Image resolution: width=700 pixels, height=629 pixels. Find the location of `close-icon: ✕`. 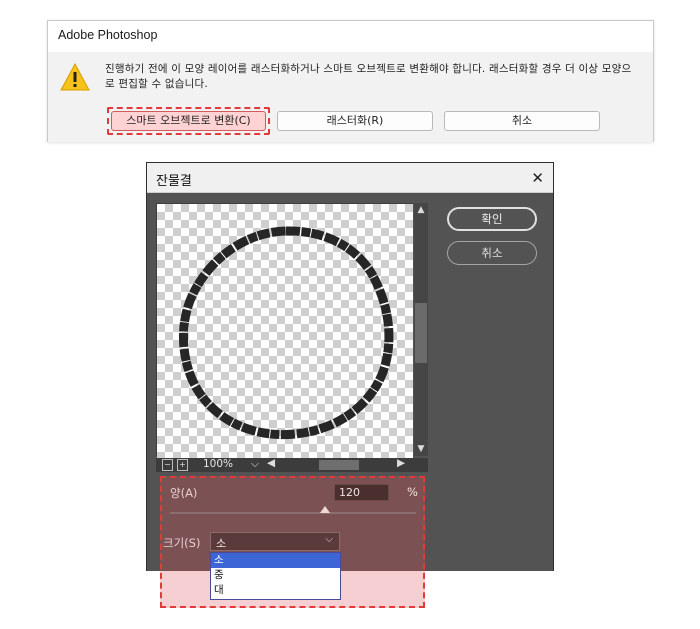

close-icon: ✕ is located at coordinates (537, 178).